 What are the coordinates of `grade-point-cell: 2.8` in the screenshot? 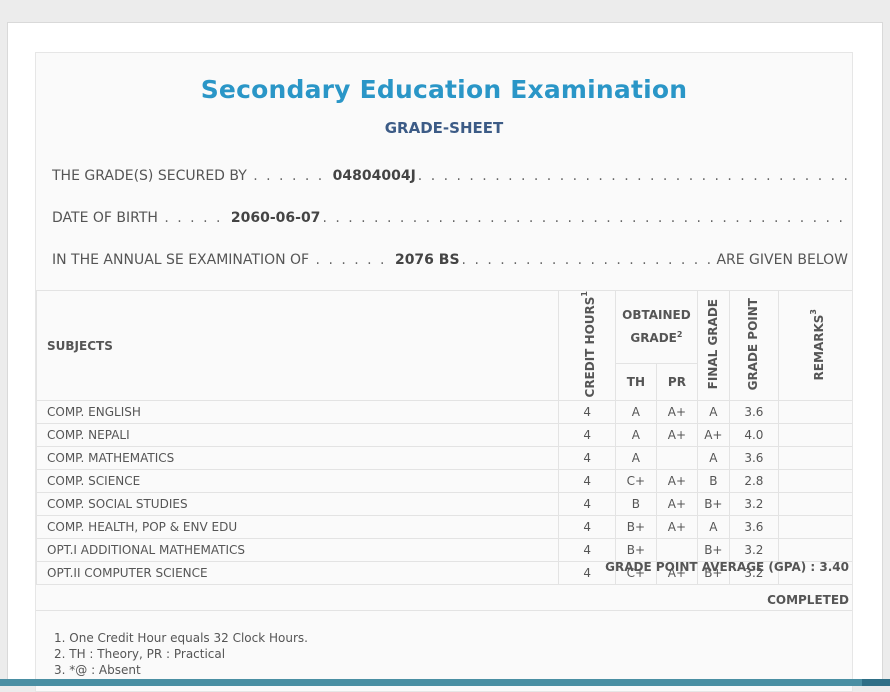 It's located at (754, 481).